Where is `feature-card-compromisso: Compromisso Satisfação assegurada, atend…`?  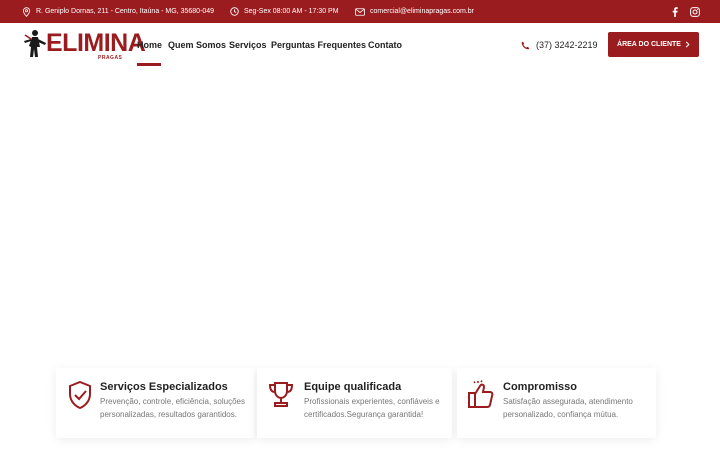 feature-card-compromisso: Compromisso Satisfação assegurada, atend… is located at coordinates (556, 403).